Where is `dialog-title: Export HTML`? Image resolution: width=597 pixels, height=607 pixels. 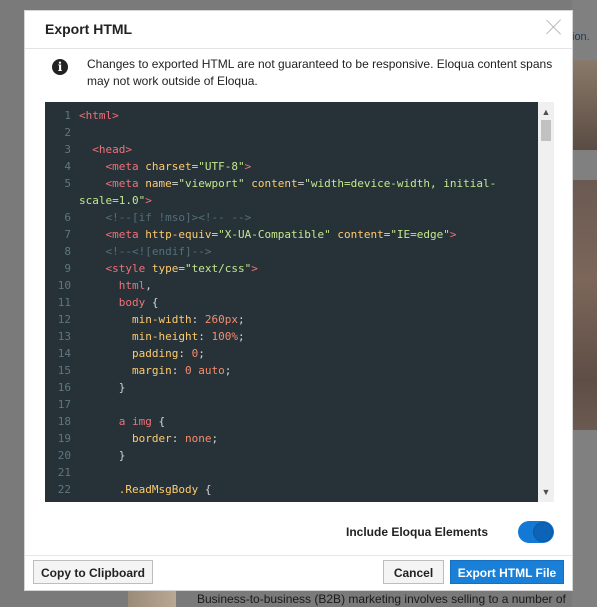
dialog-title: Export HTML is located at coordinates (89, 29).